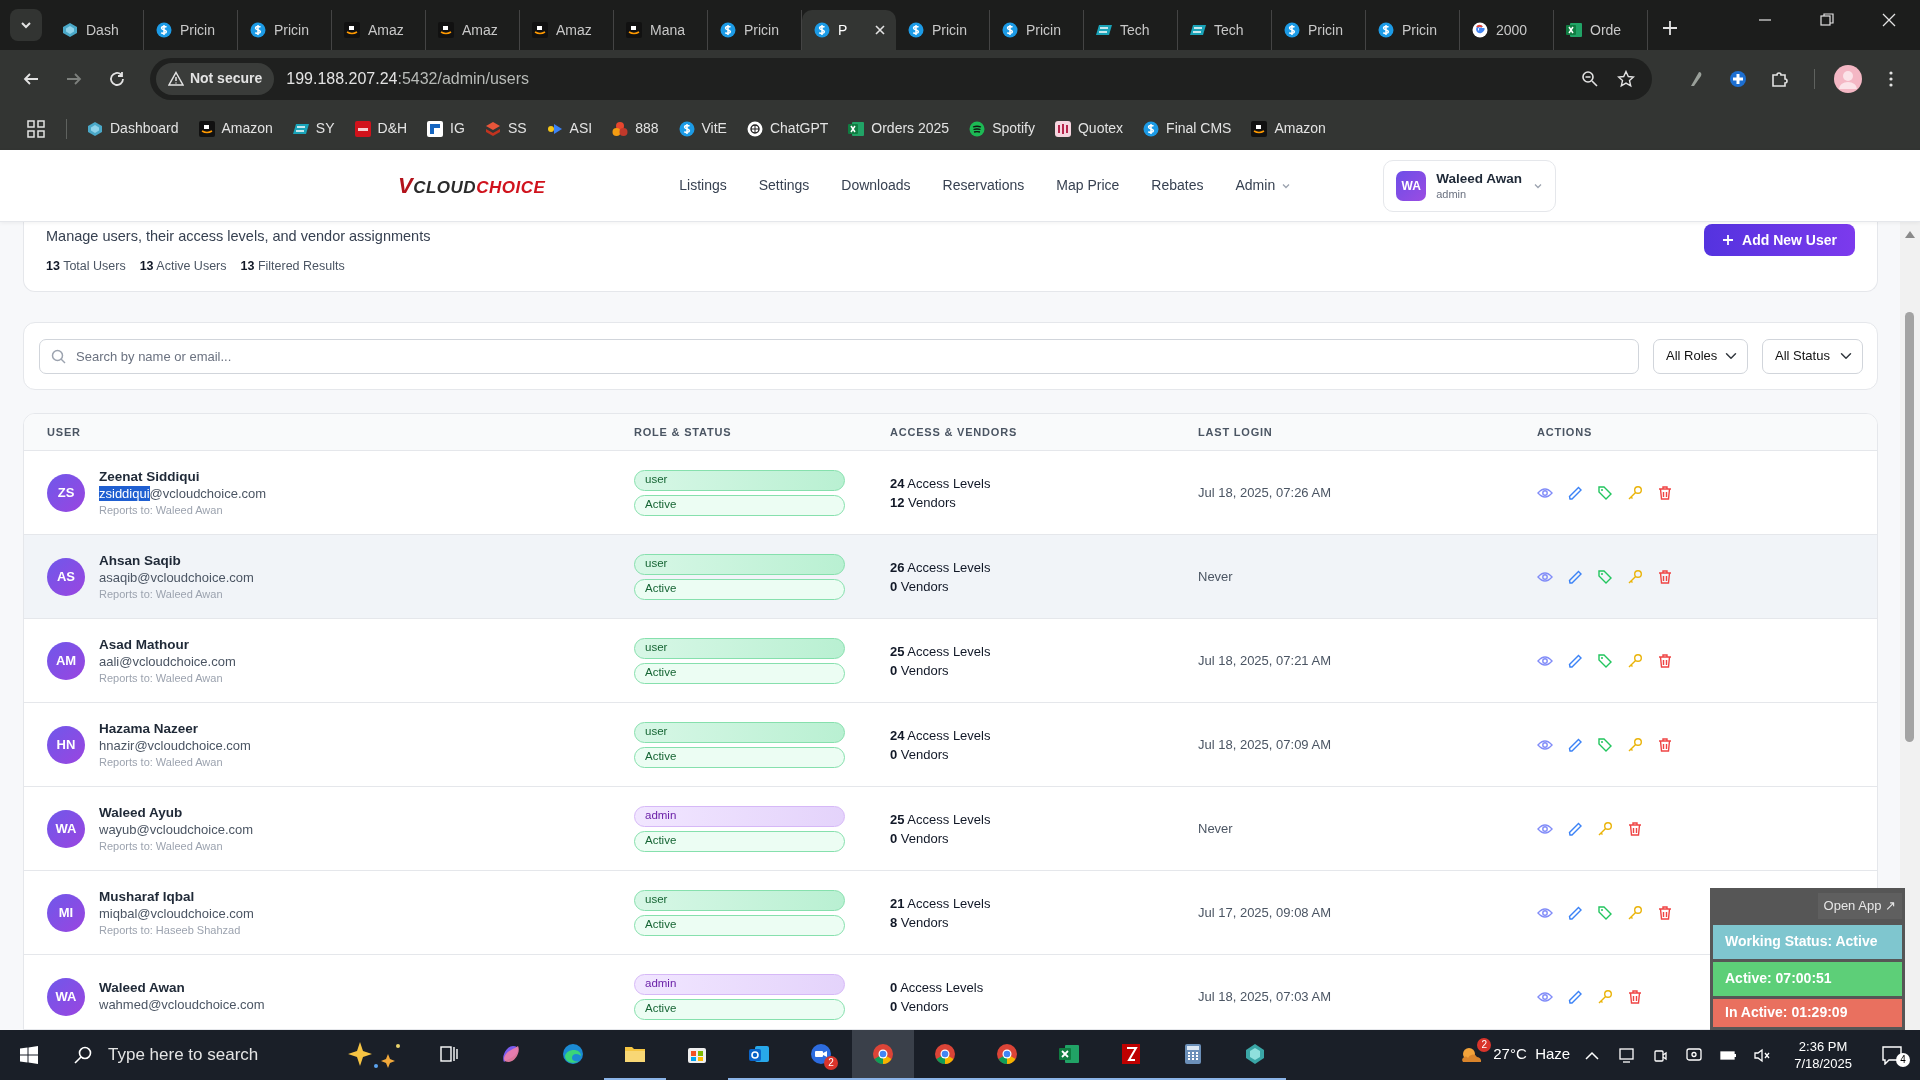  I want to click on access-levels-text: 0 Access Levels, so click(937, 987).